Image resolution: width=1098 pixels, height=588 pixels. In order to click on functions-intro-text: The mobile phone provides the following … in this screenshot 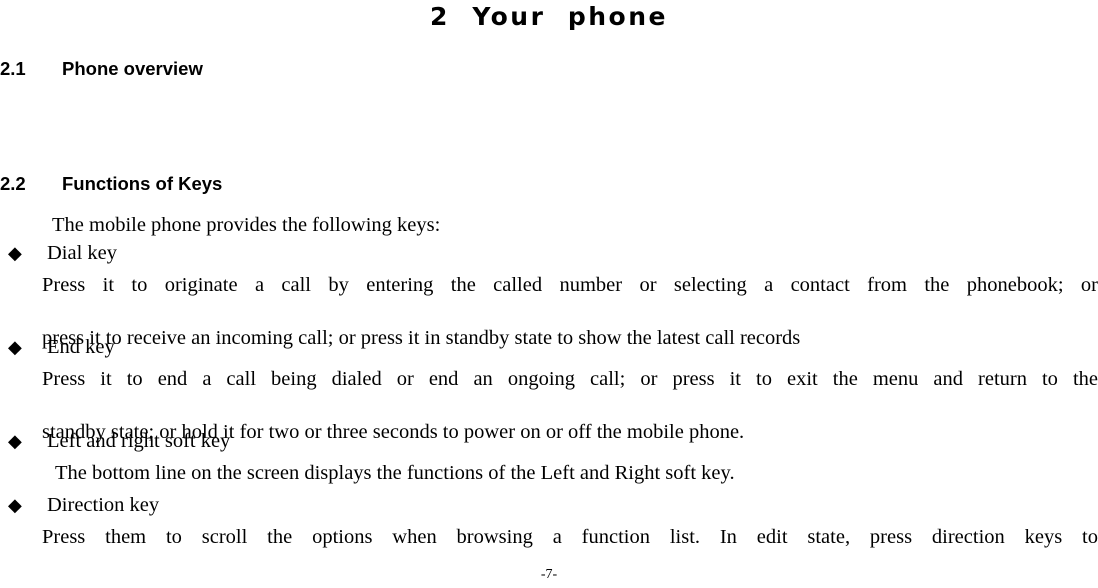, I will do `click(246, 225)`.